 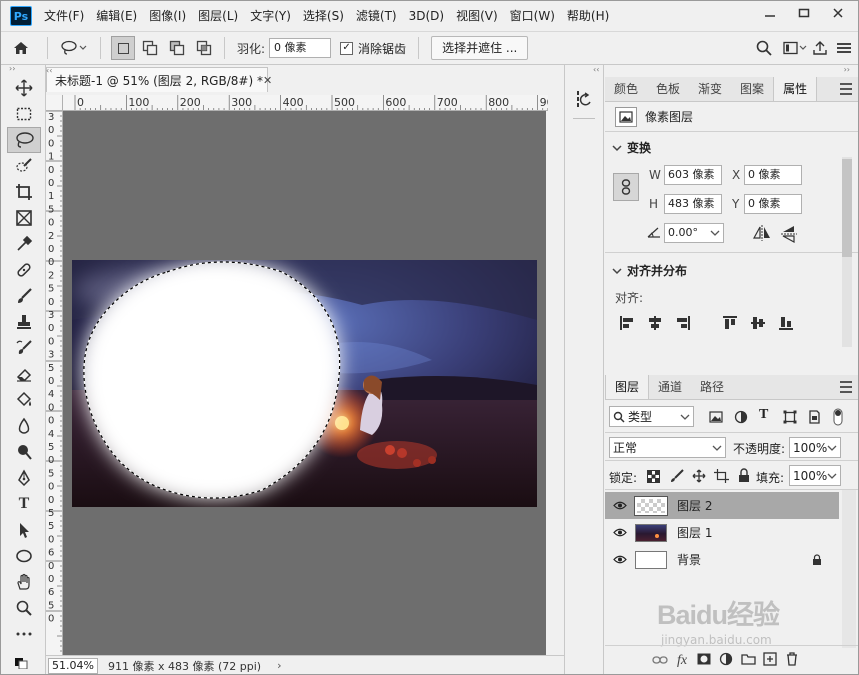 I want to click on hand-tool-icon, so click(x=24, y=582).